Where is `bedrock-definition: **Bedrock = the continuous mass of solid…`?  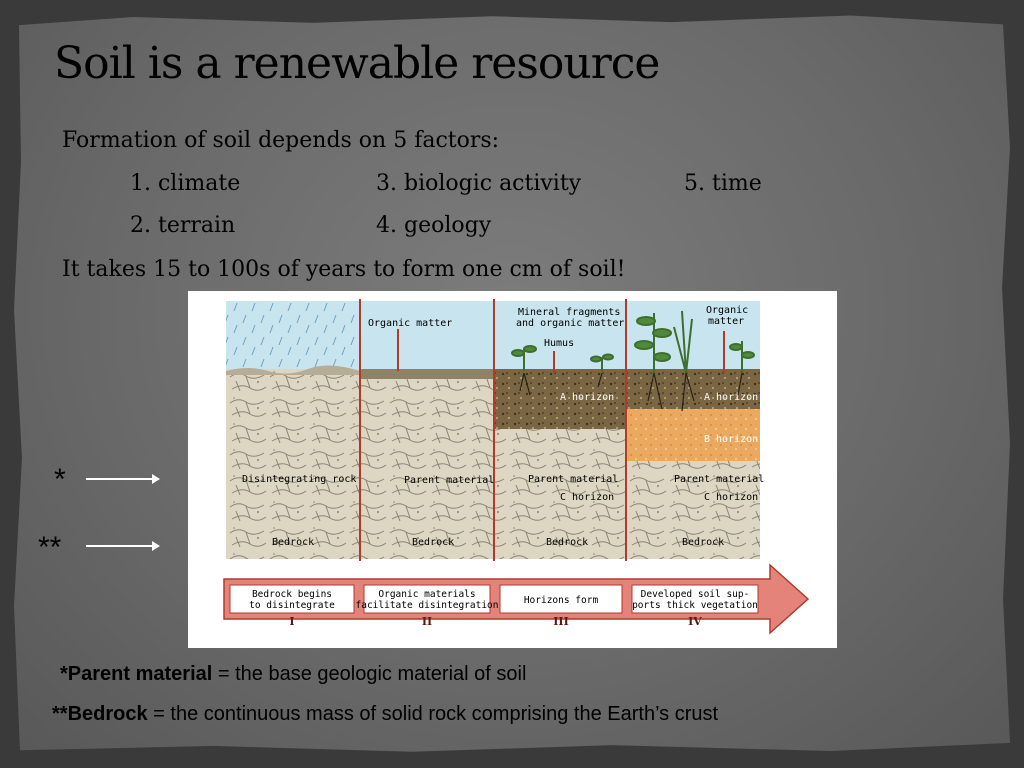 bedrock-definition: **Bedrock = the continuous mass of solid… is located at coordinates (385, 714).